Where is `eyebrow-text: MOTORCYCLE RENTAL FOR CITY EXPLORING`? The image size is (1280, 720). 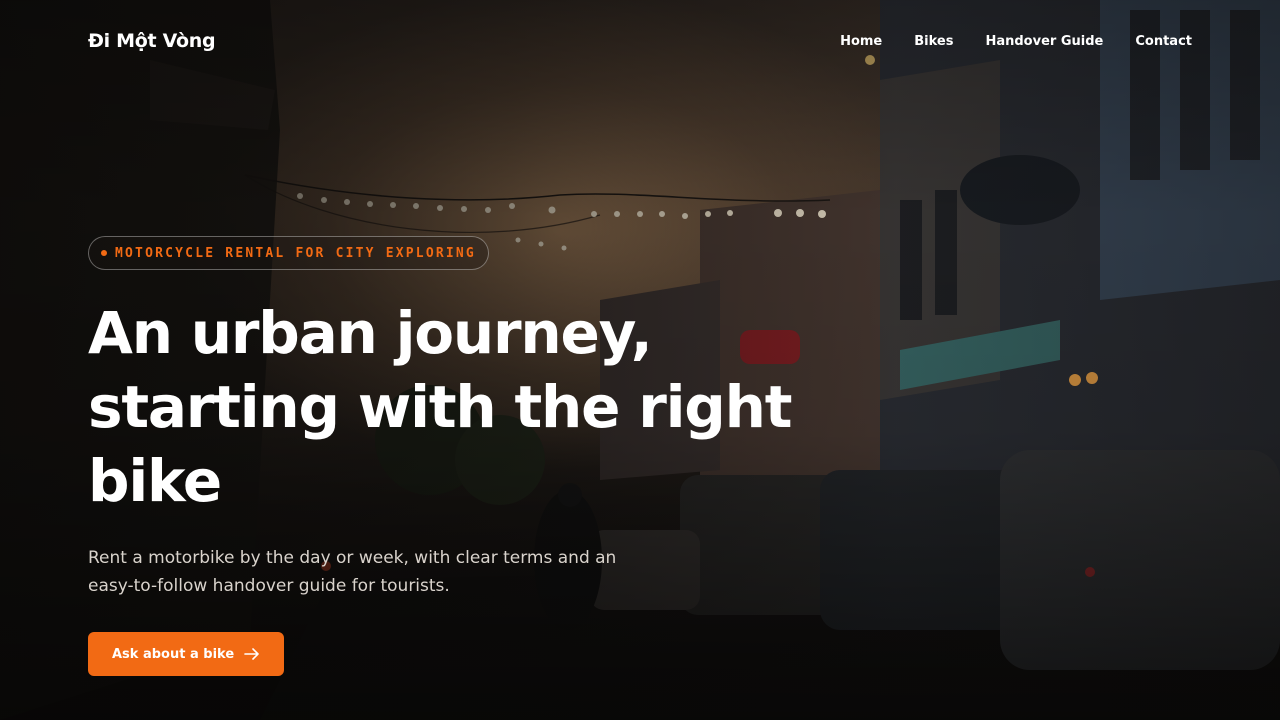
eyebrow-text: MOTORCYCLE RENTAL FOR CITY EXPLORING is located at coordinates (295, 253).